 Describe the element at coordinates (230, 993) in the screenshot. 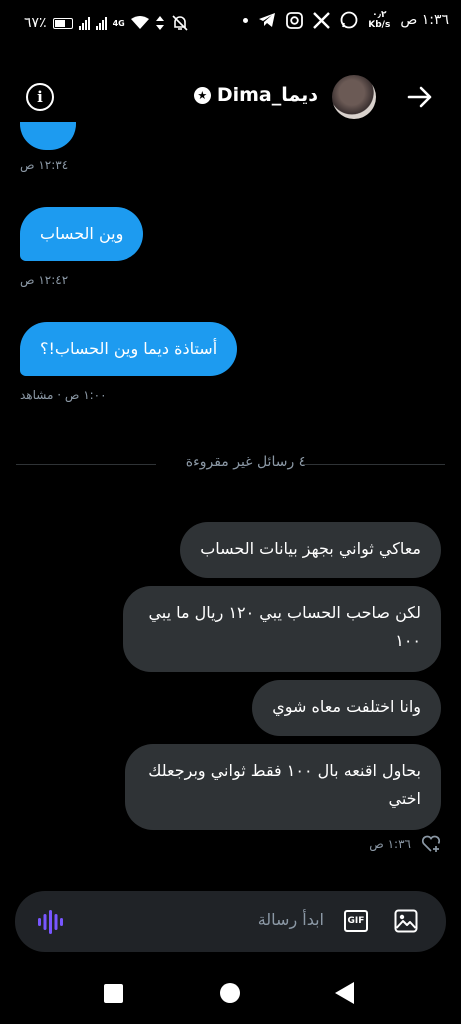

I see `home-icon` at that location.